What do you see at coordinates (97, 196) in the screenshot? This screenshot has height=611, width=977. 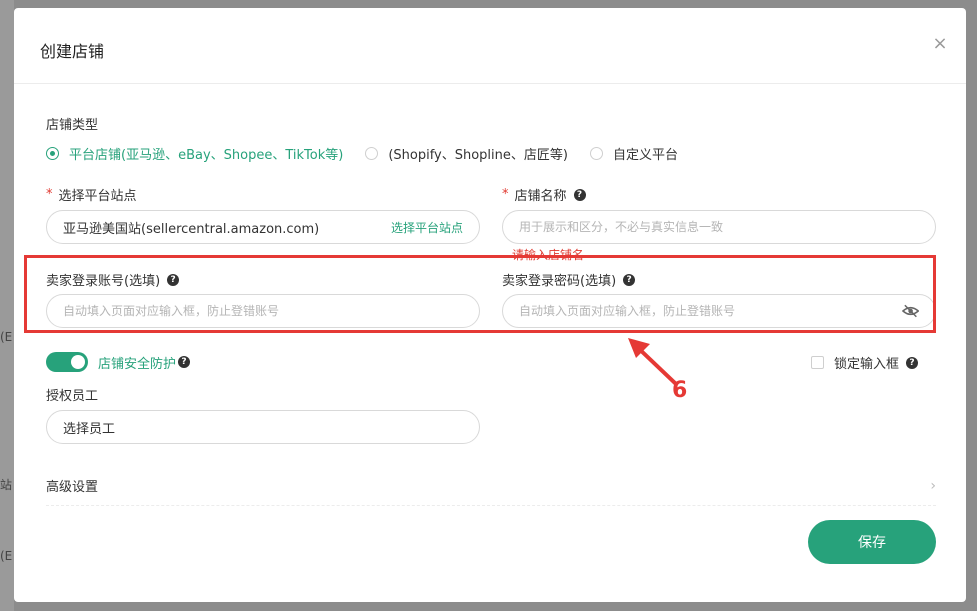 I see `field-label-text: 选择平台站点` at bounding box center [97, 196].